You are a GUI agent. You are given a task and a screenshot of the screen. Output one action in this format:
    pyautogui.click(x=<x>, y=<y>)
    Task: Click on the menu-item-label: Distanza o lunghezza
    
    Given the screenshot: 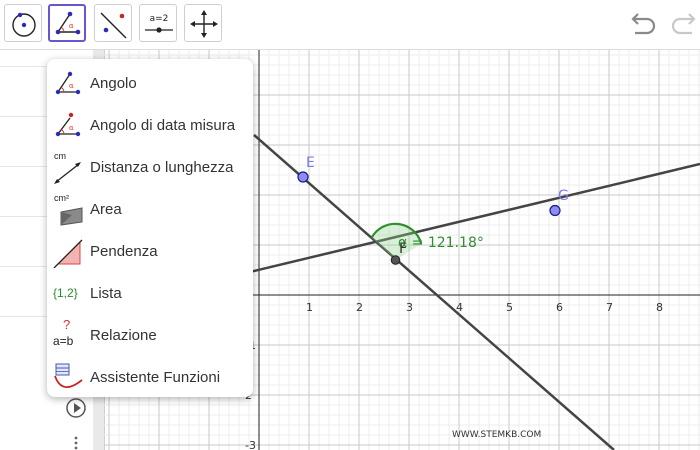 What is the action you would take?
    pyautogui.click(x=162, y=167)
    